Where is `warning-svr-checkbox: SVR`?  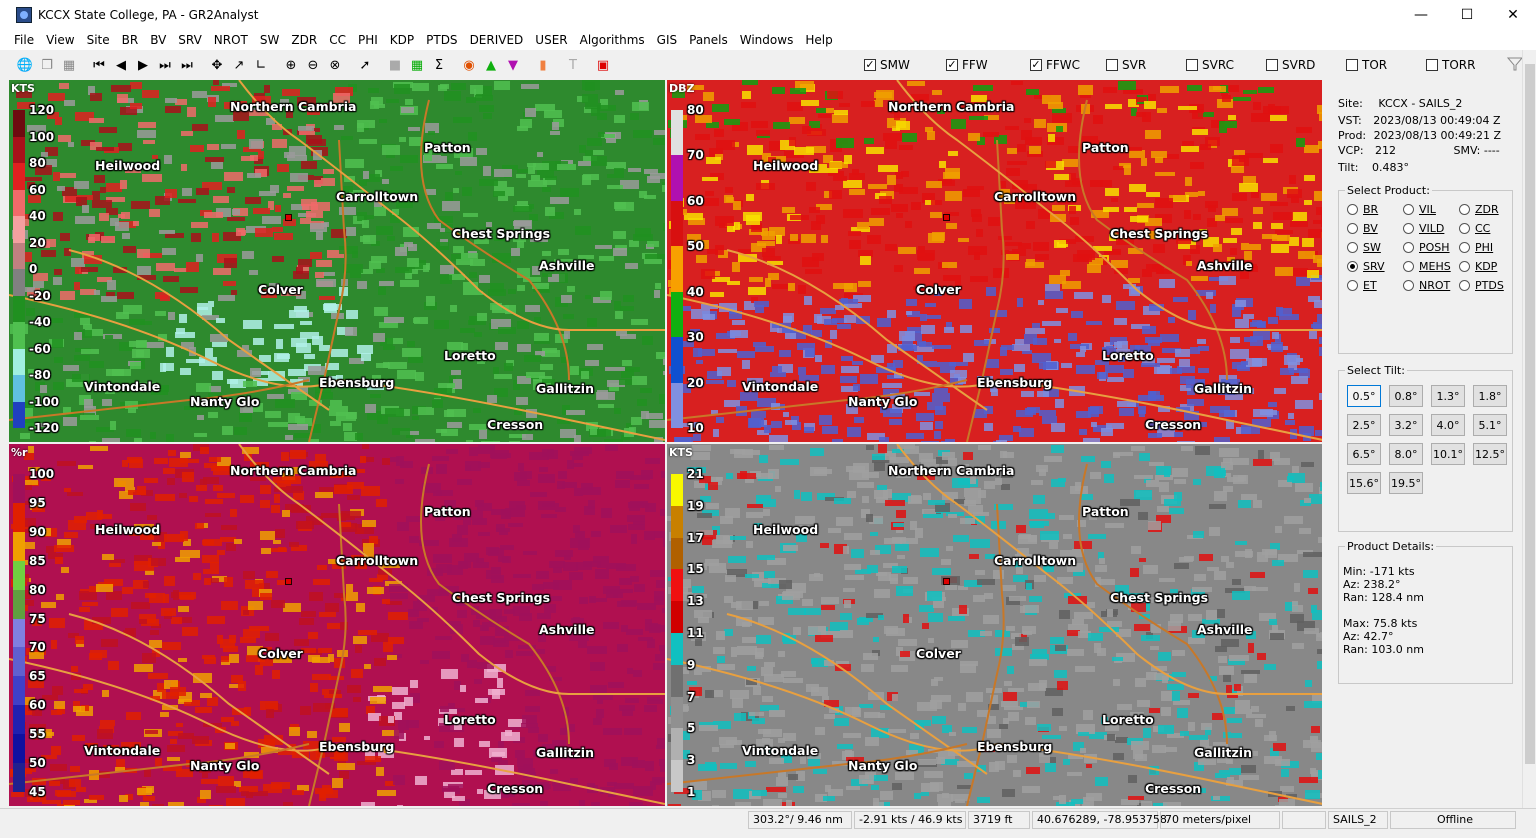
warning-svr-checkbox: SVR is located at coordinates (1126, 65).